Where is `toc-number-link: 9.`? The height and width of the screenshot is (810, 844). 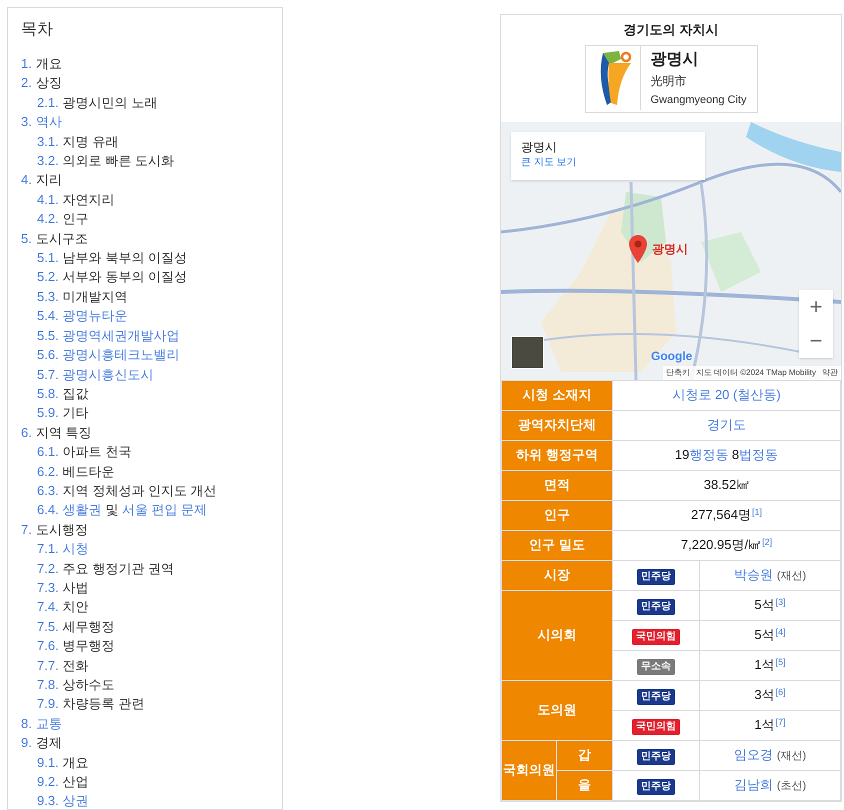 toc-number-link: 9. is located at coordinates (26, 742).